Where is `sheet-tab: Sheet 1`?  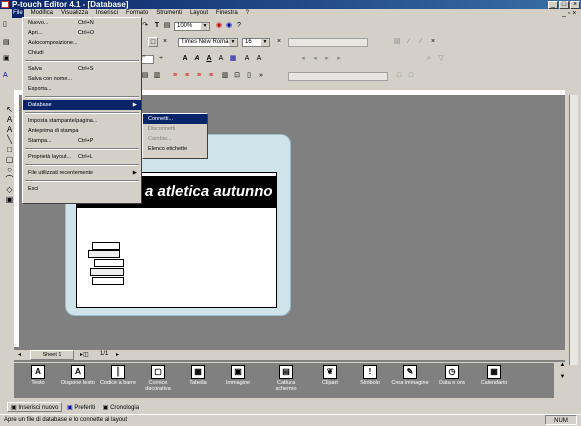
sheet-tab: Sheet 1 is located at coordinates (52, 355).